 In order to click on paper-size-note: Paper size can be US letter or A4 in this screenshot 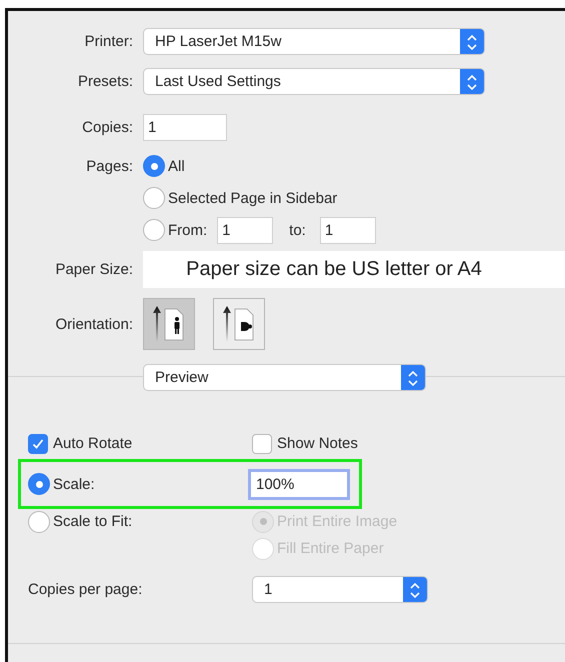, I will do `click(354, 269)`.